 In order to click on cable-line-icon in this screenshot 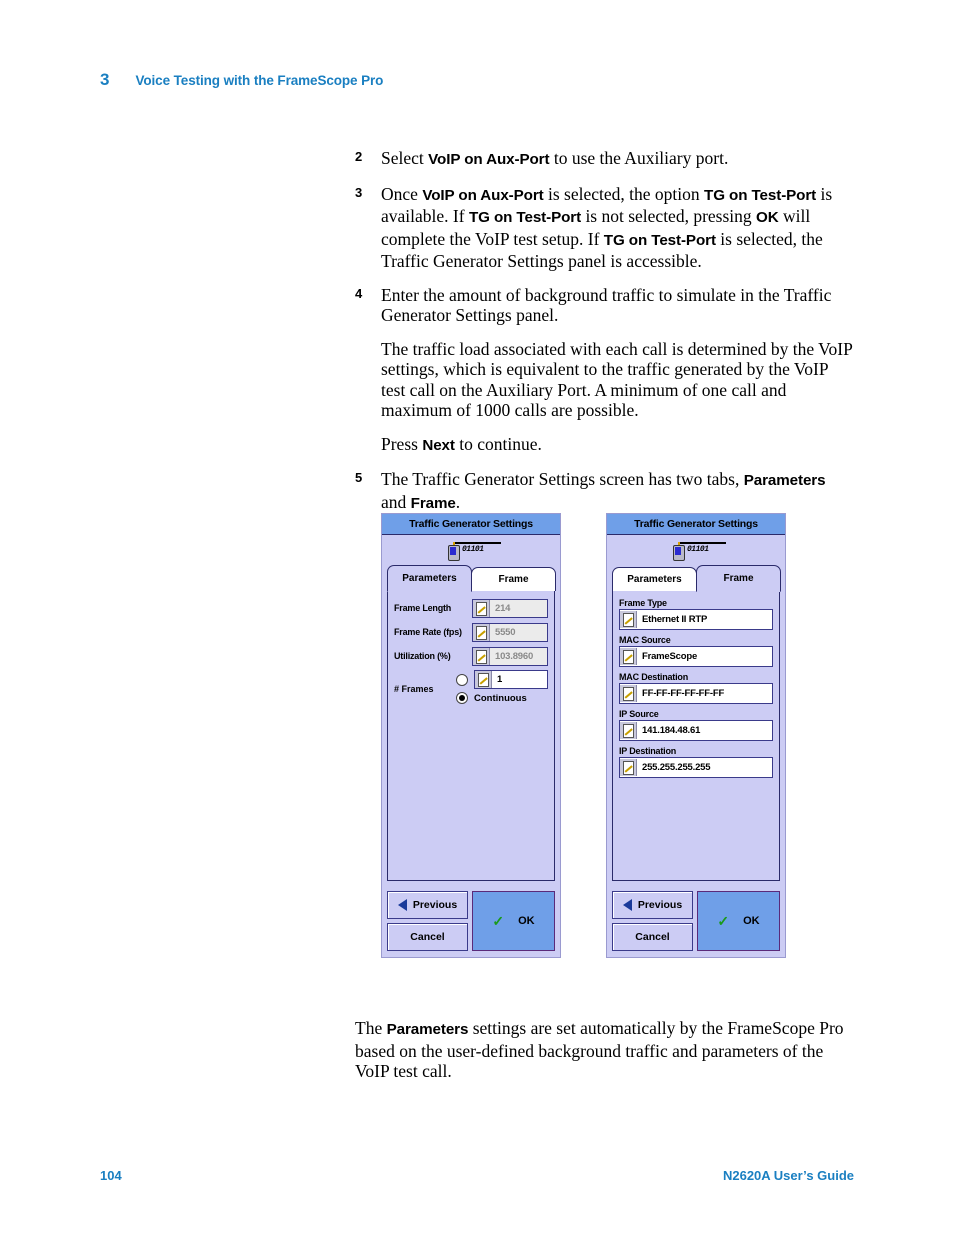, I will do `click(702, 543)`.